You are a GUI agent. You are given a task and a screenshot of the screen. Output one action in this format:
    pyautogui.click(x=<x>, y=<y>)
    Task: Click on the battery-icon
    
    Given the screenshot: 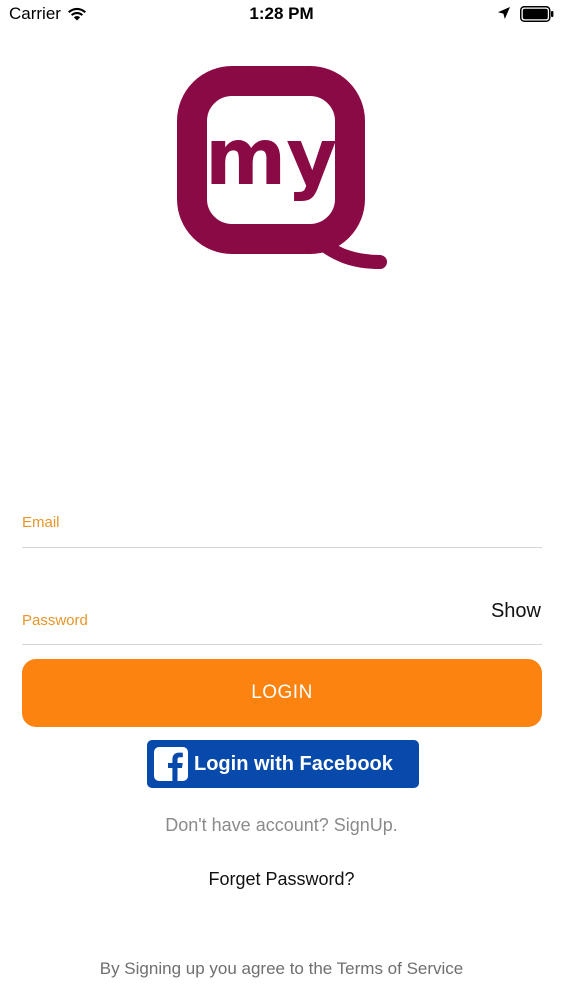 What is the action you would take?
    pyautogui.click(x=537, y=14)
    